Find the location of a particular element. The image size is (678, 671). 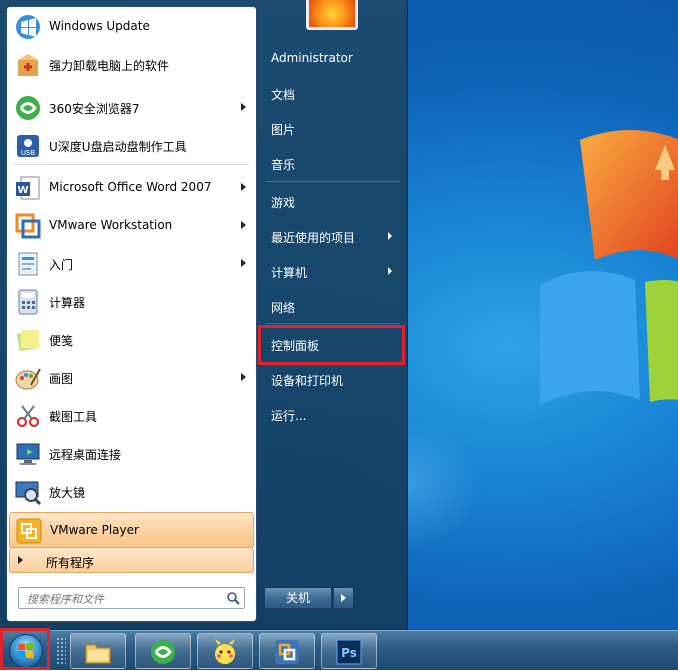

usb-tool-icon: USB is located at coordinates (28, 146).